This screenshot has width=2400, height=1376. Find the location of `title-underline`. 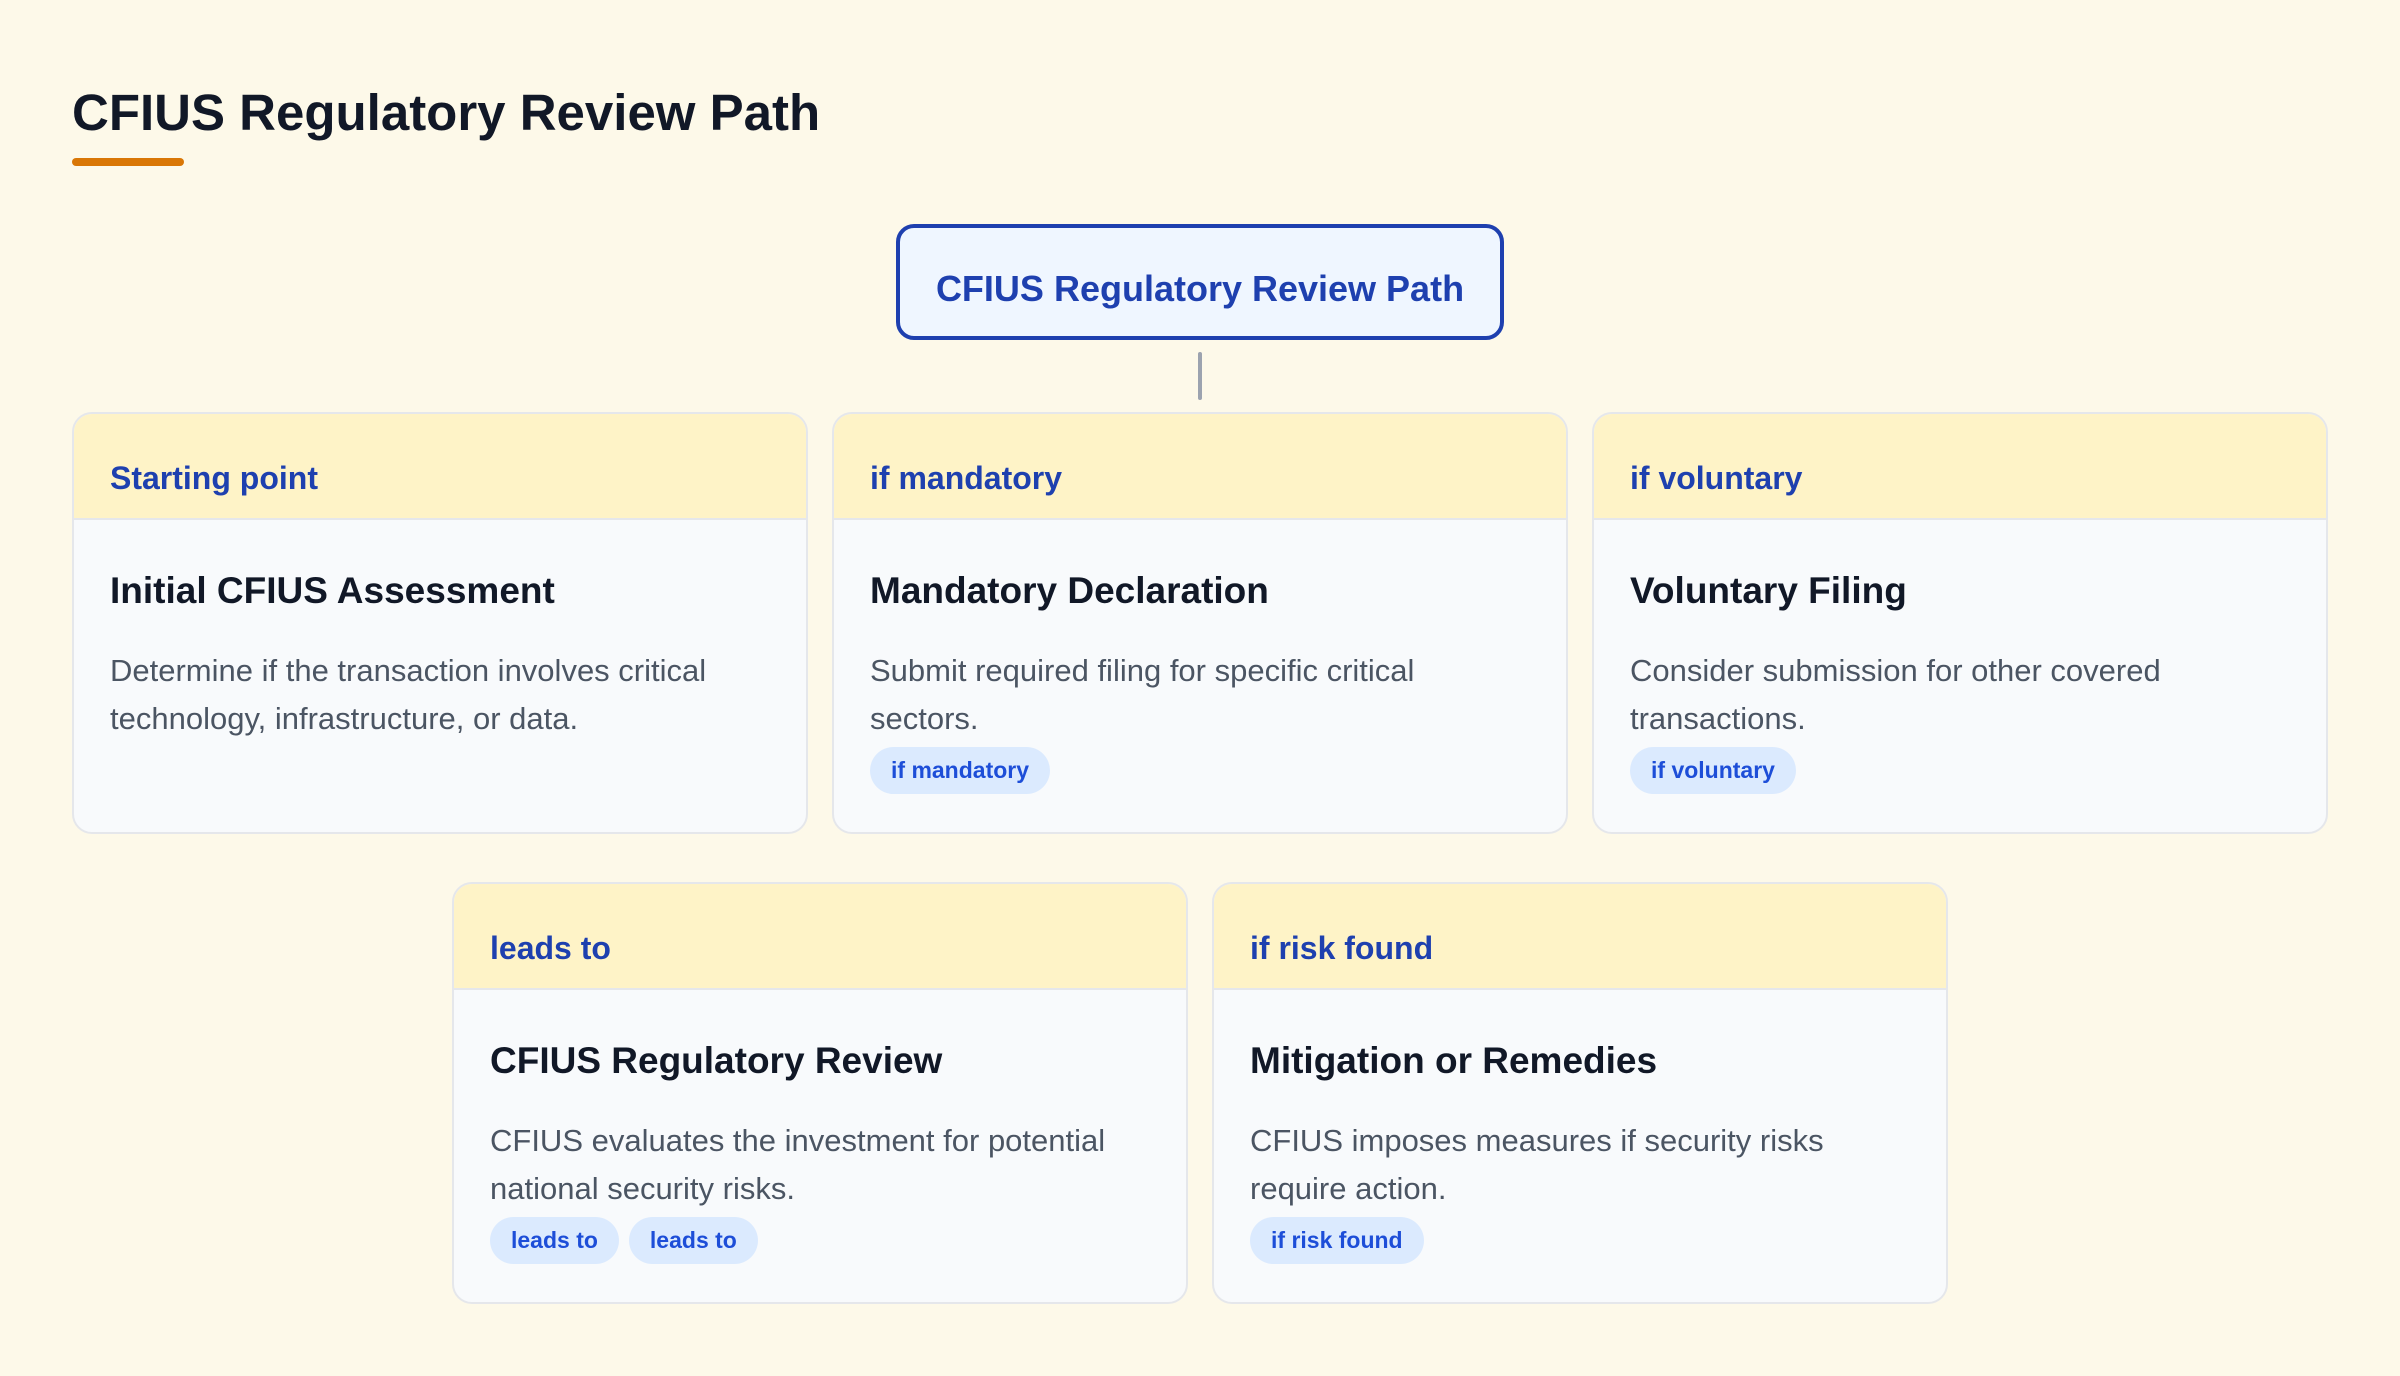

title-underline is located at coordinates (128, 162).